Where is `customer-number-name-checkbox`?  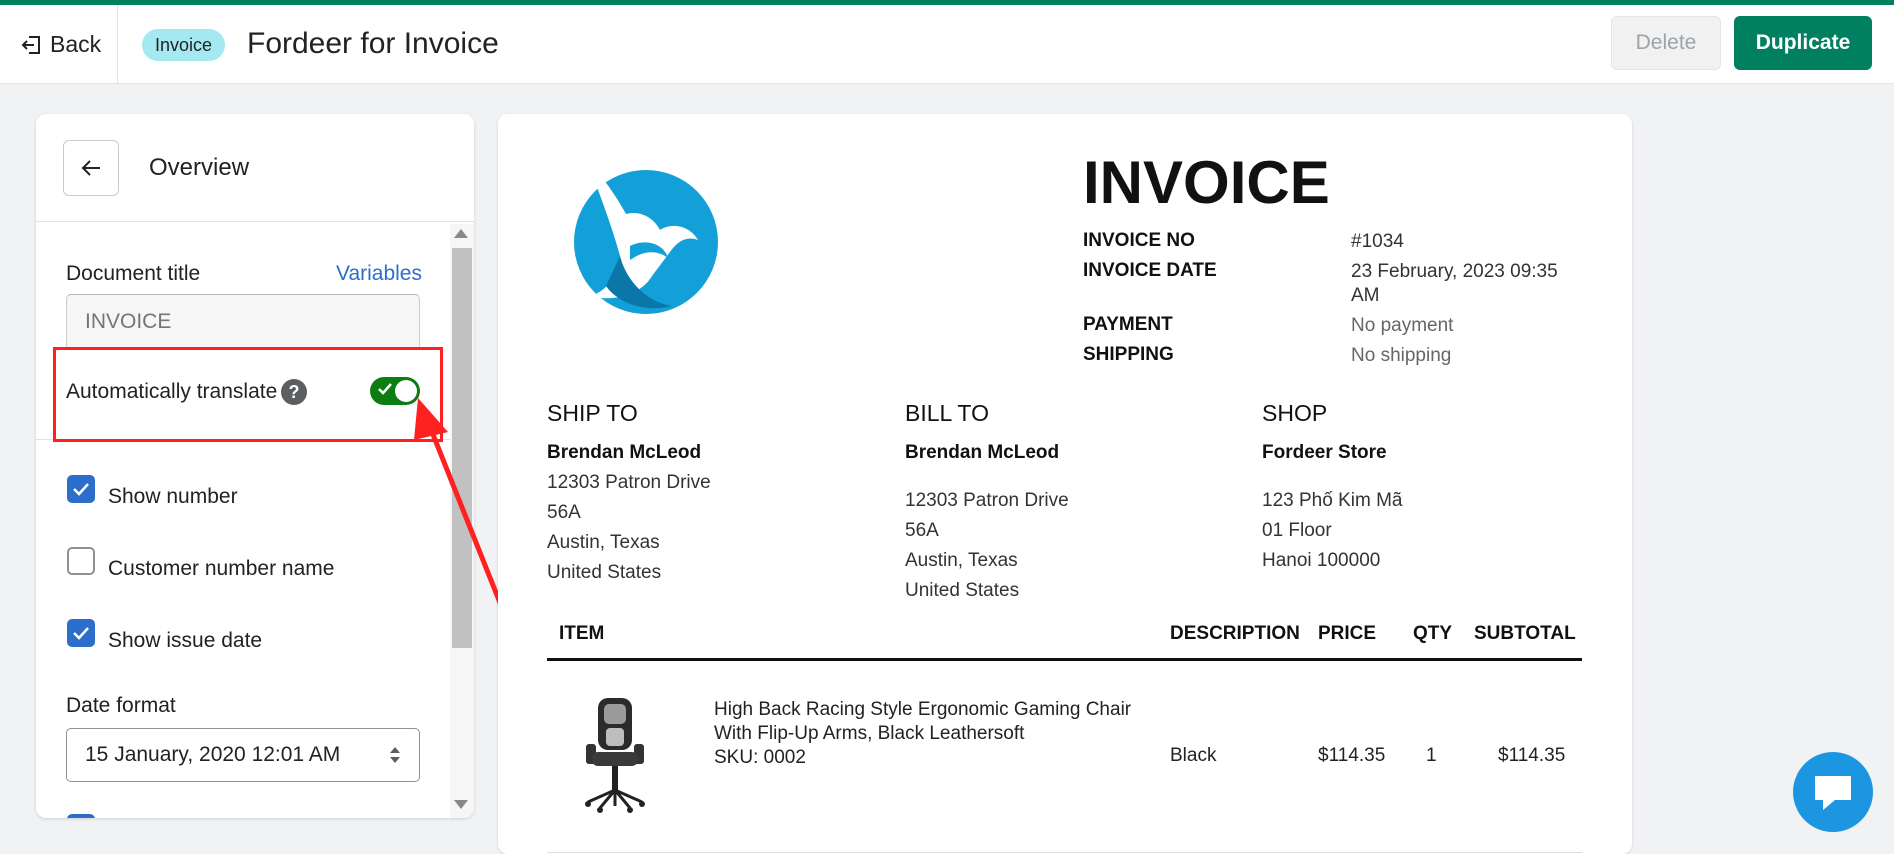 customer-number-name-checkbox is located at coordinates (81, 561).